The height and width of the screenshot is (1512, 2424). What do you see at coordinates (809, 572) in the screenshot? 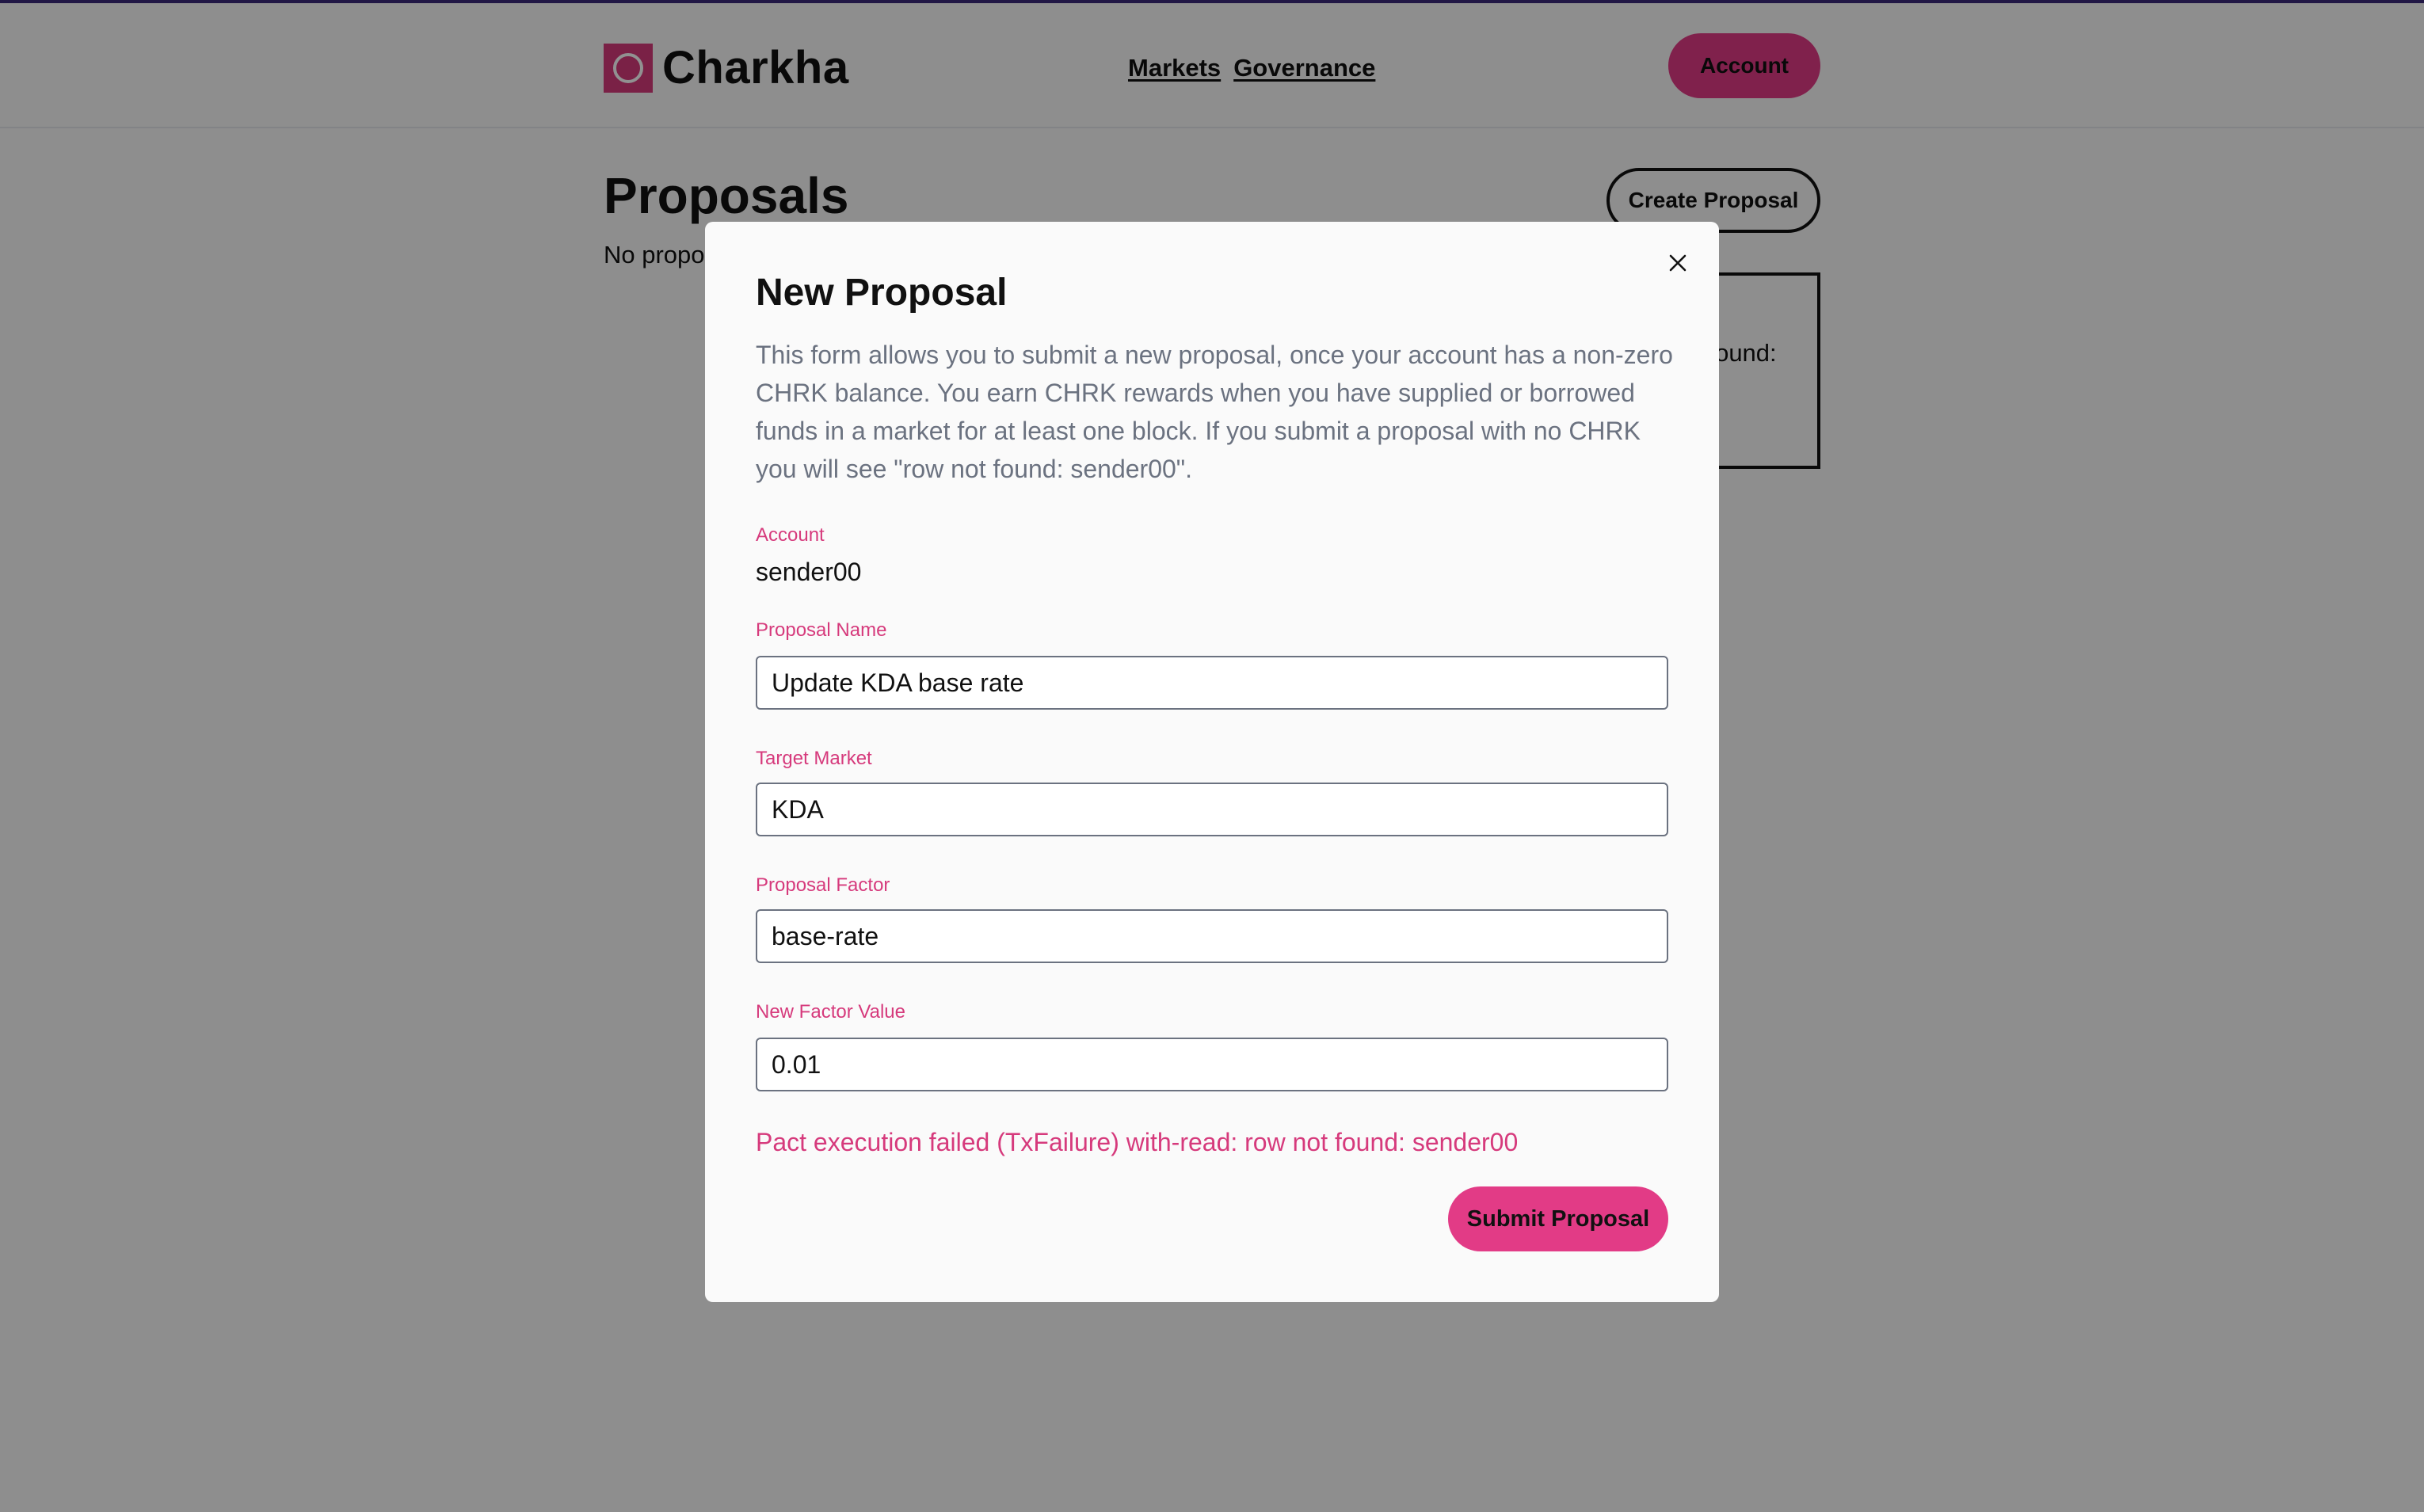
I see `account-value: sender00` at bounding box center [809, 572].